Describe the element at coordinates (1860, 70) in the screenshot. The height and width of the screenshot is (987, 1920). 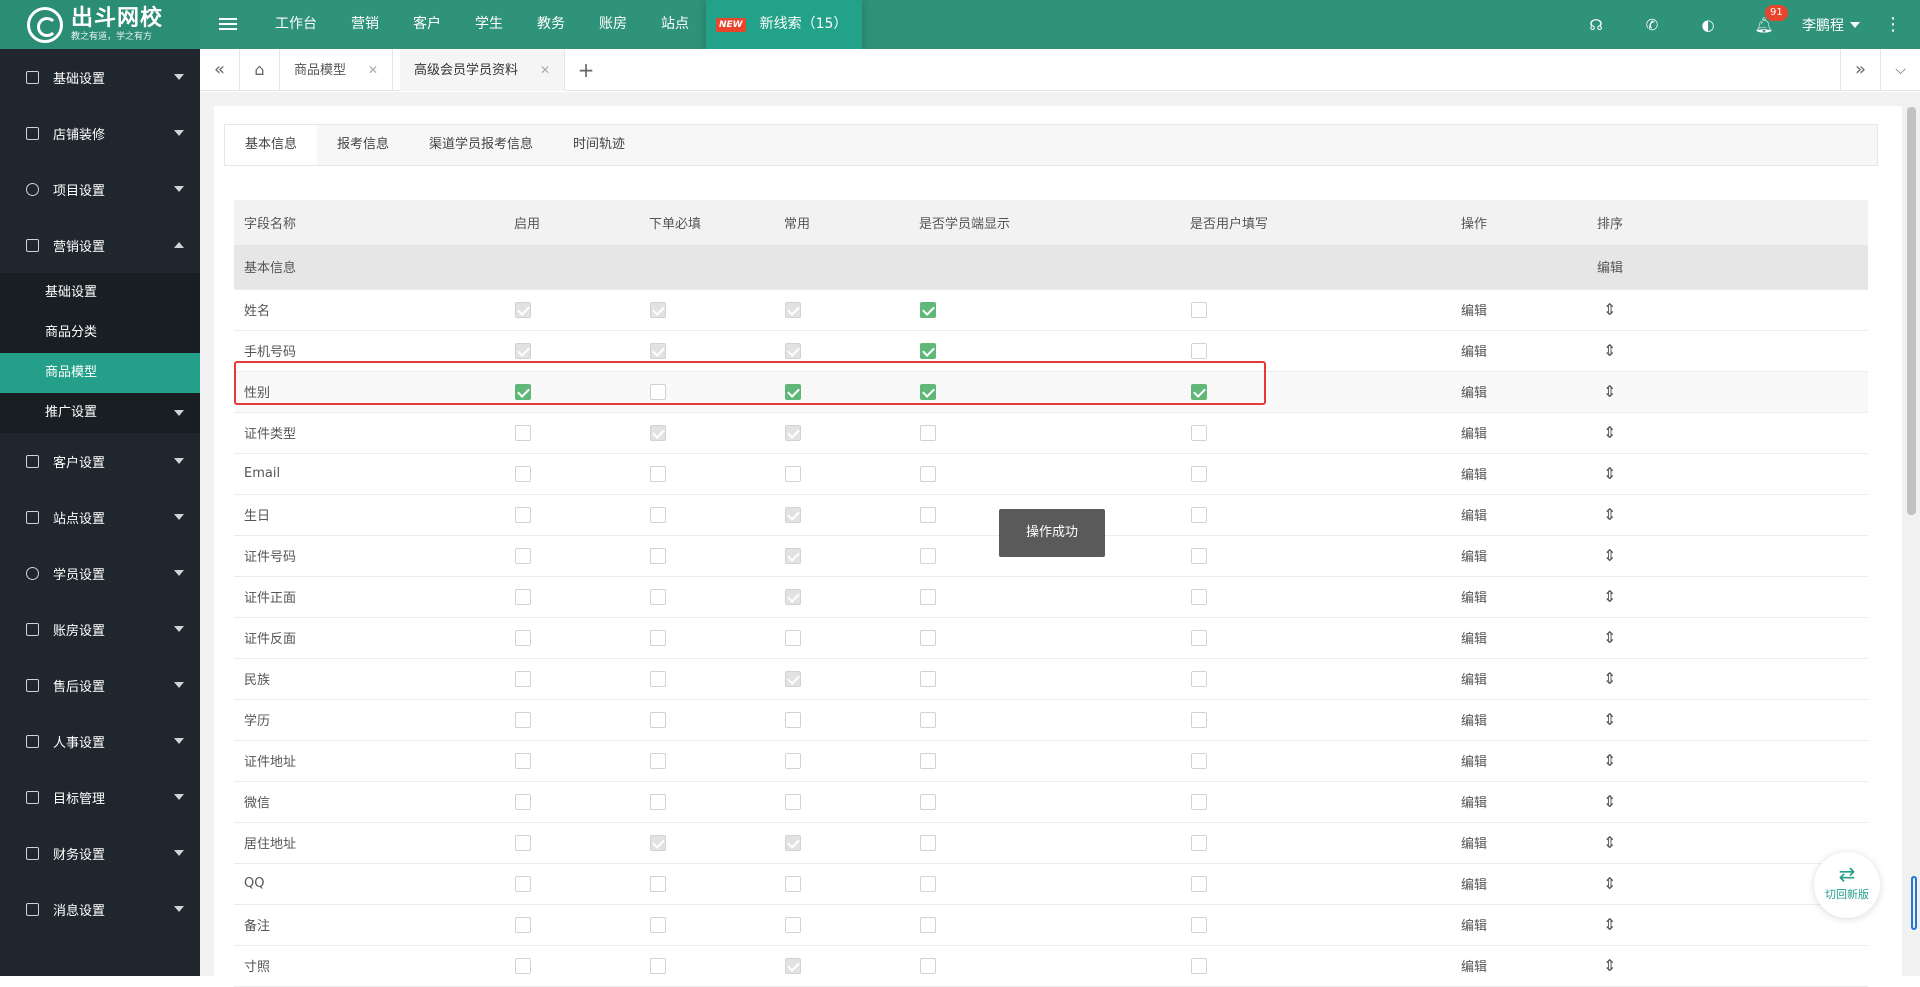
I see `tabs-scroll-right-icon: »` at that location.